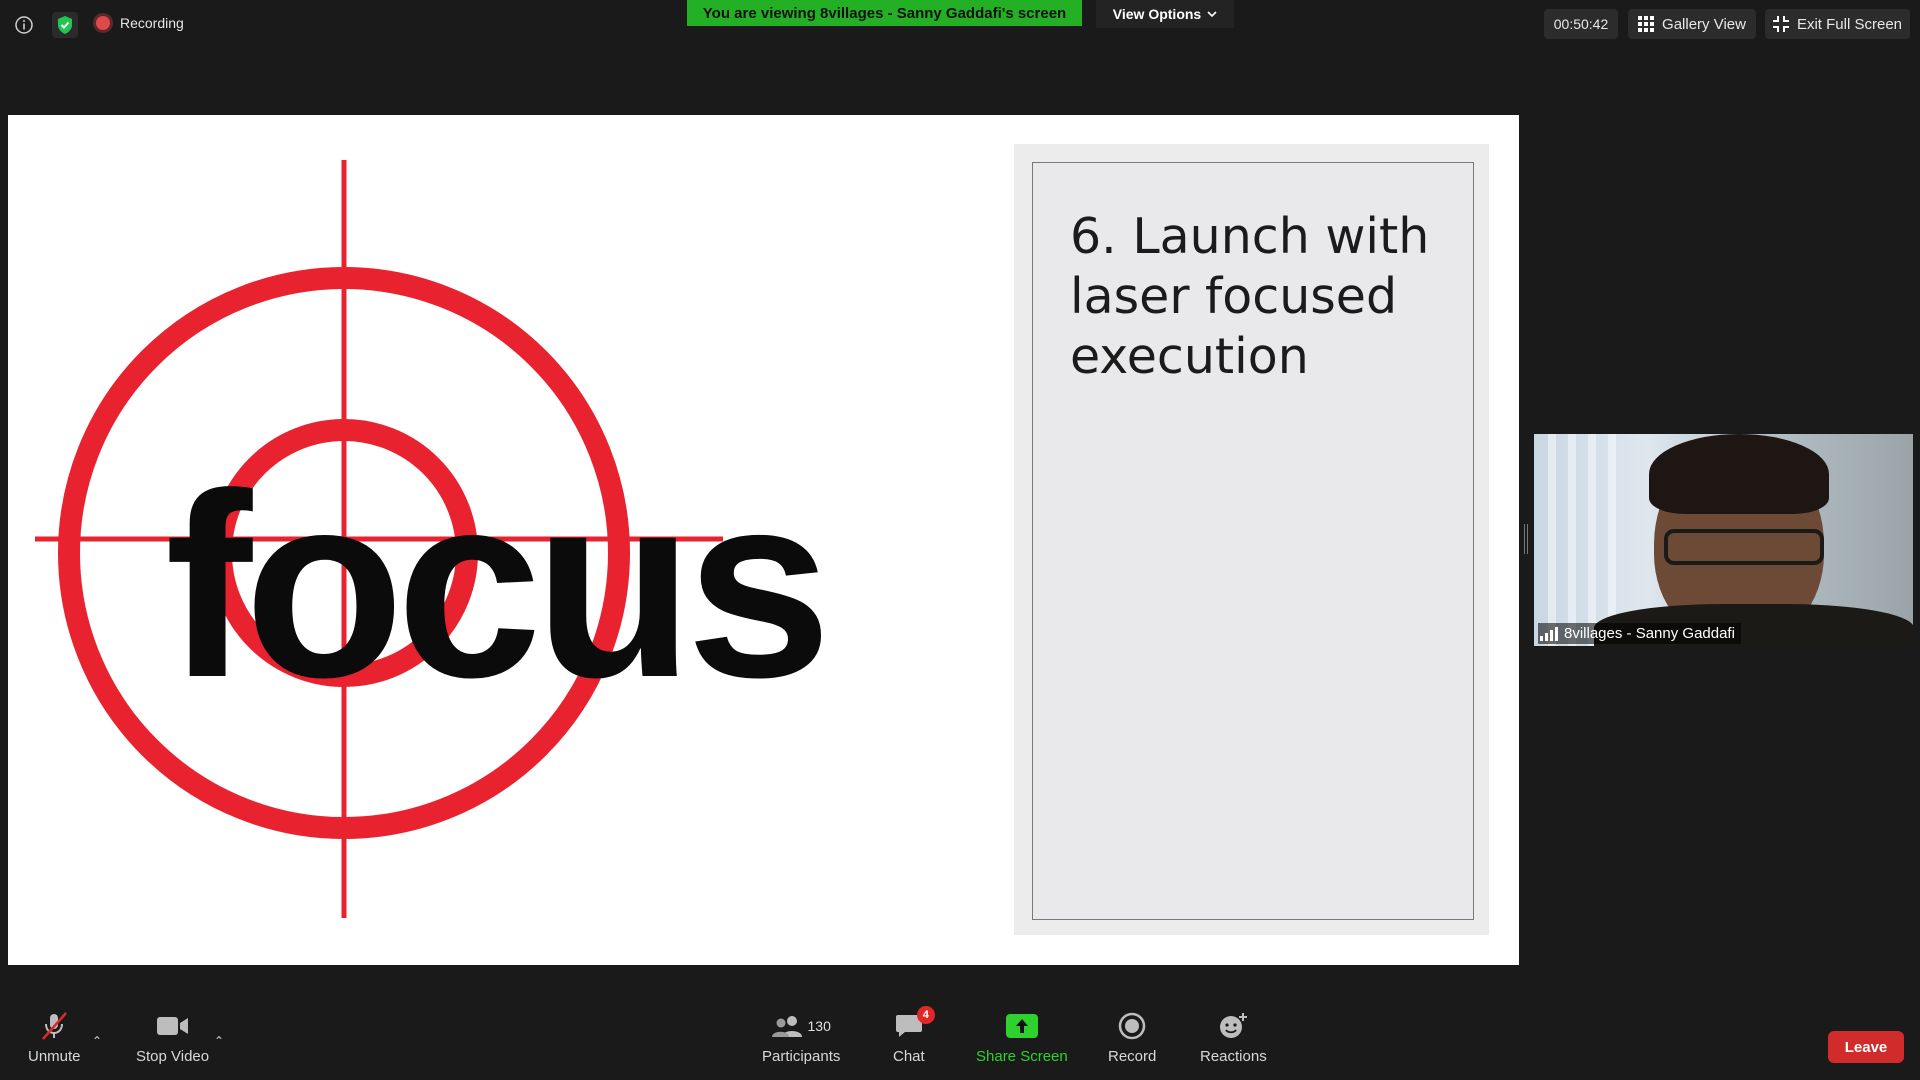 Image resolution: width=1920 pixels, height=1080 pixels. I want to click on meeting-timer: 00:50:42, so click(1581, 24).